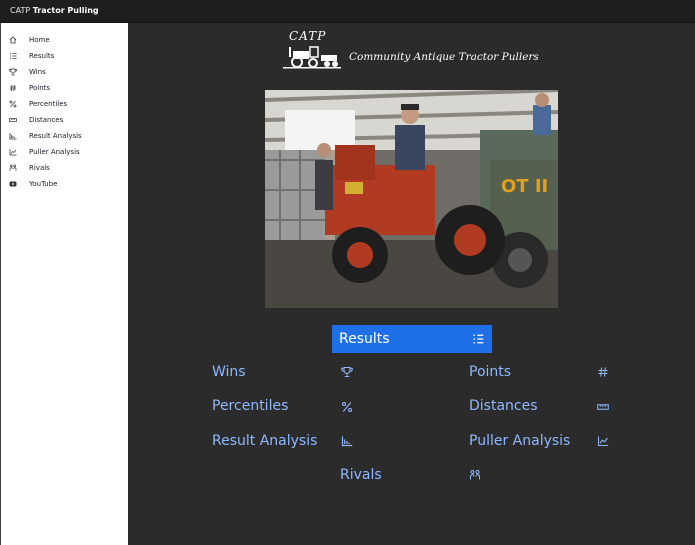 The height and width of the screenshot is (545, 695). I want to click on sidebar-item-percentiles: Percentiles, so click(38, 104).